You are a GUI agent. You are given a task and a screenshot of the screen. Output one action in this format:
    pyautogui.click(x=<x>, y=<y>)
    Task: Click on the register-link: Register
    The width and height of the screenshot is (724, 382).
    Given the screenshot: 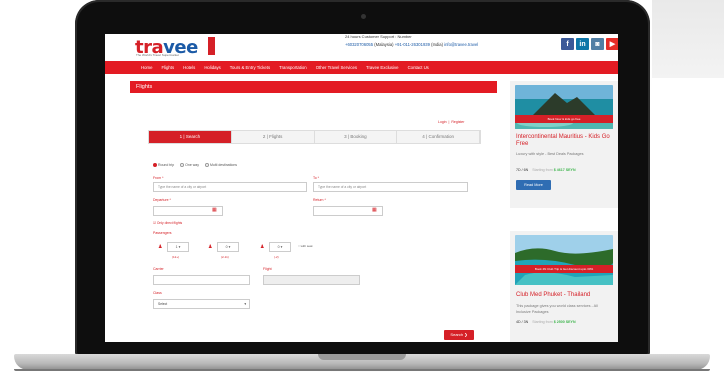 What is the action you would take?
    pyautogui.click(x=457, y=122)
    